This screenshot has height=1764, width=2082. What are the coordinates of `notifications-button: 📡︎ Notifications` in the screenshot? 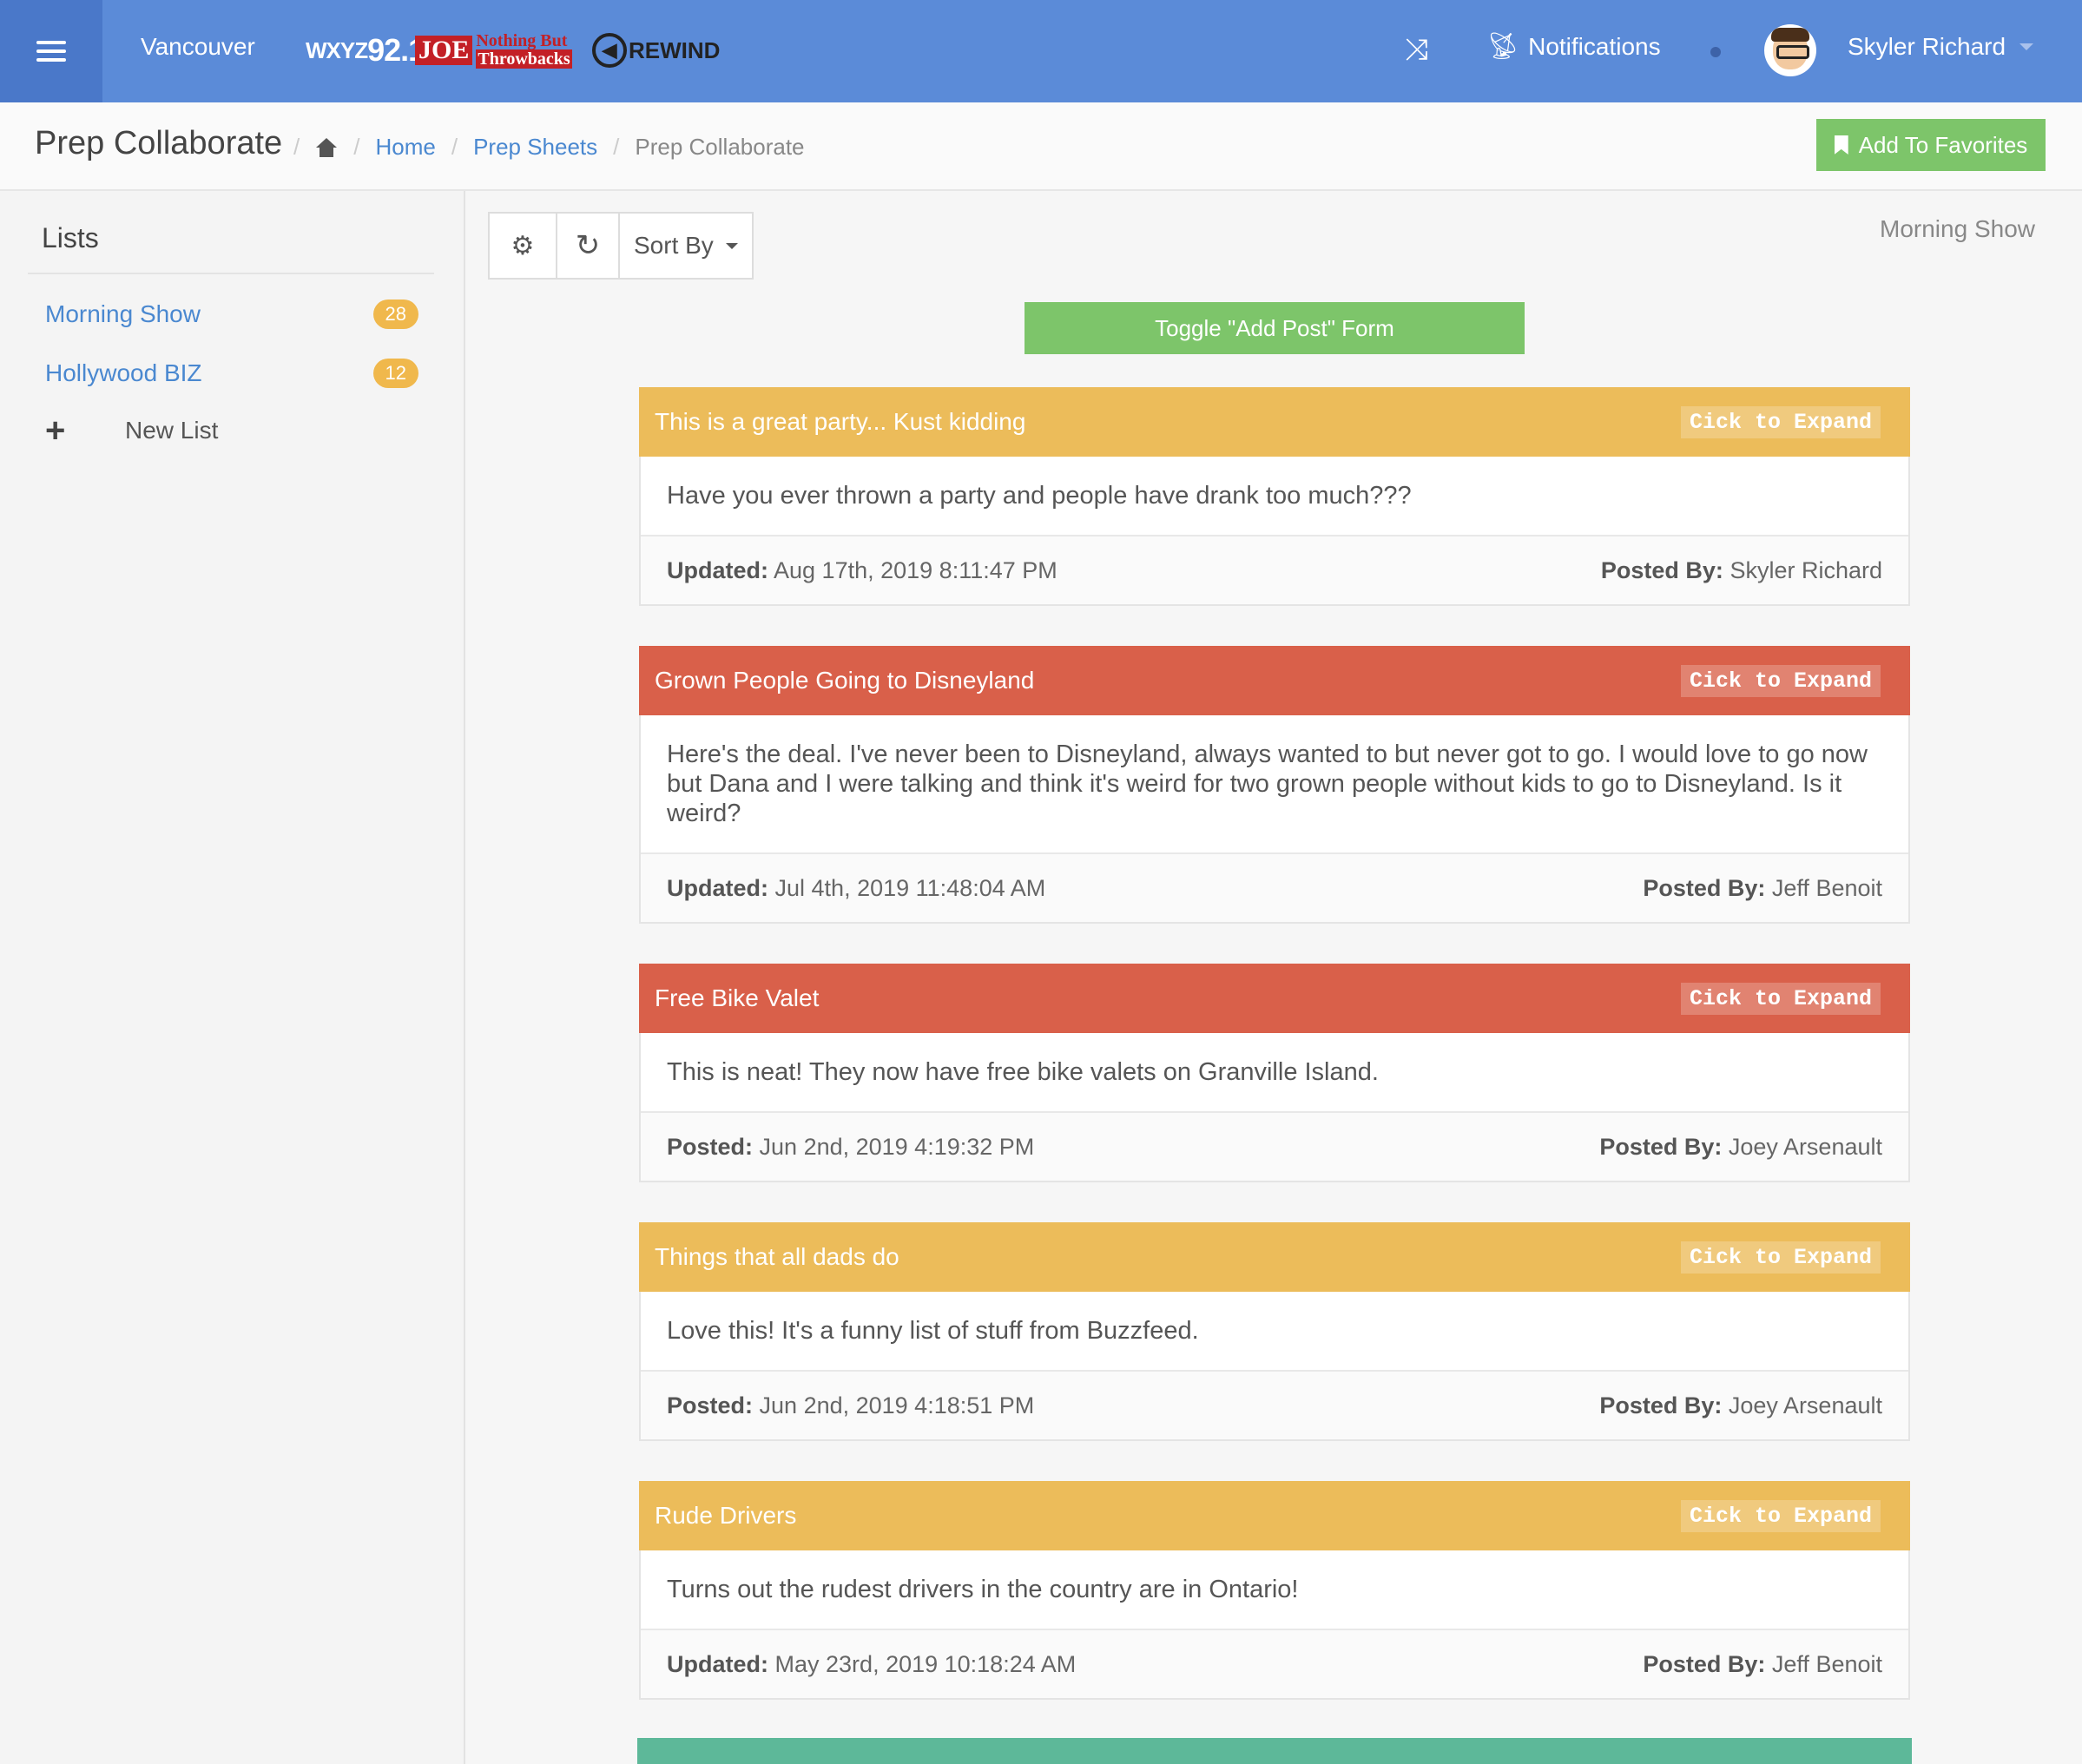 It's located at (1573, 47).